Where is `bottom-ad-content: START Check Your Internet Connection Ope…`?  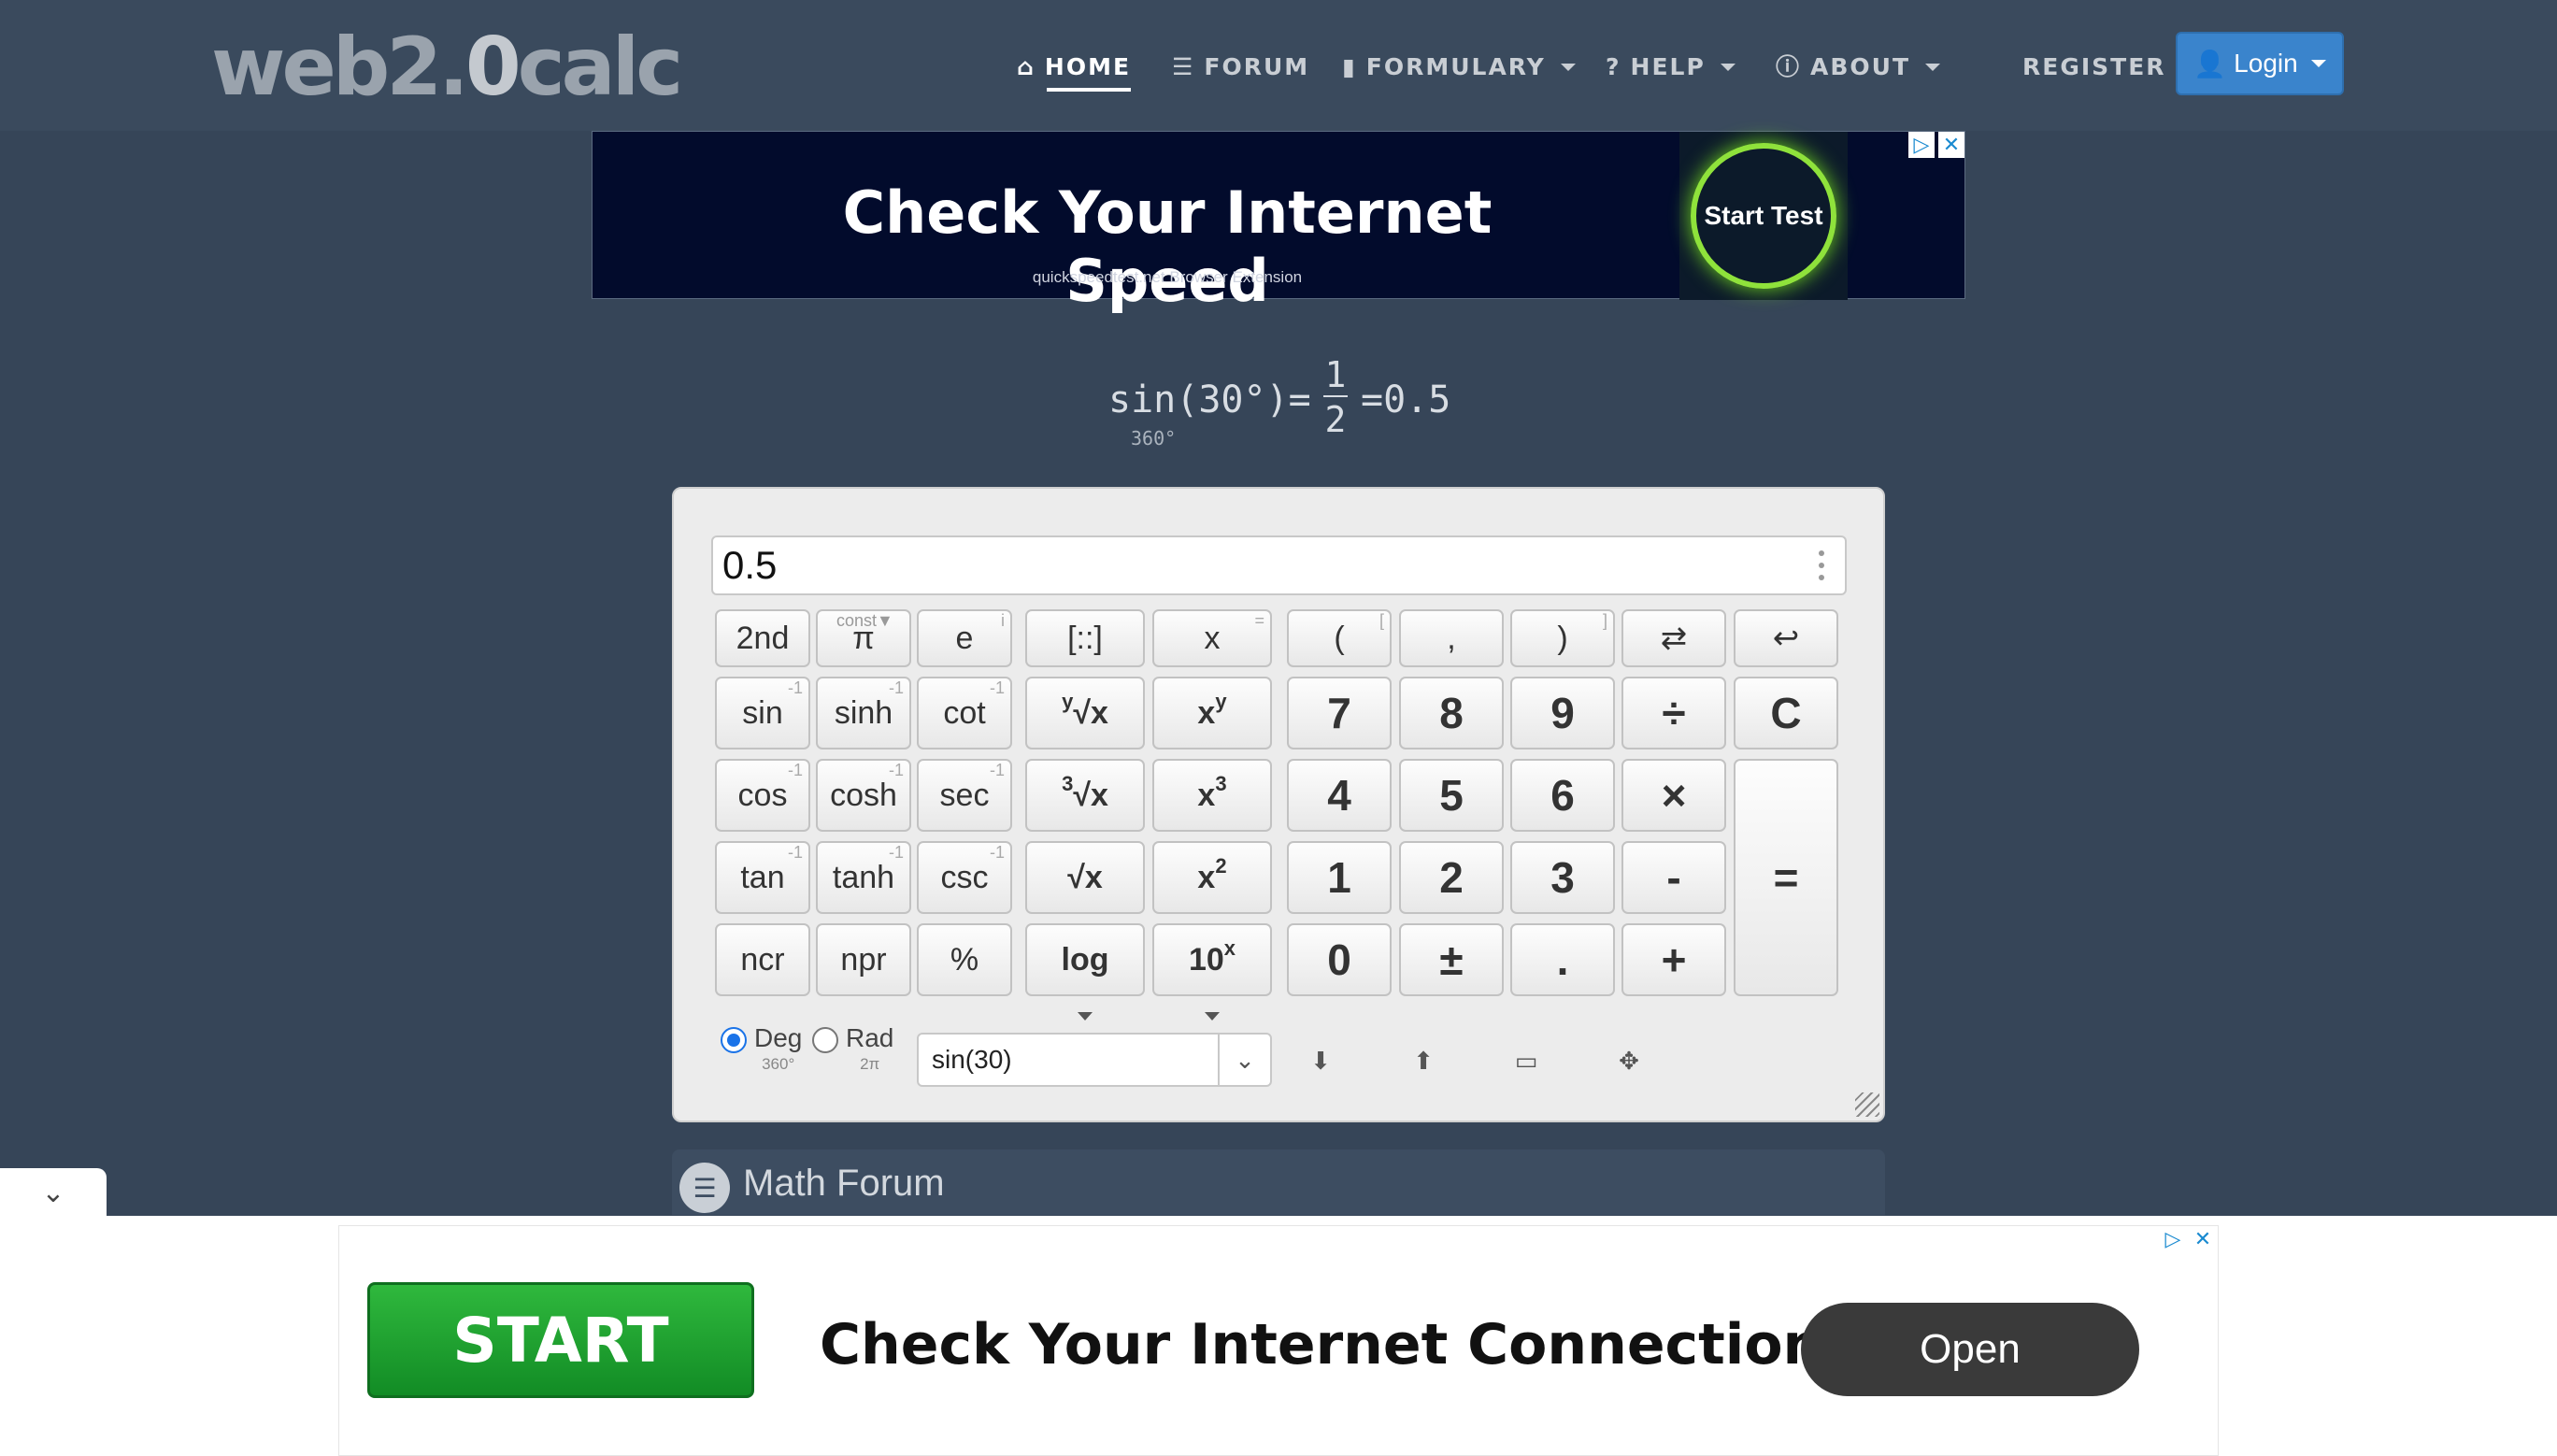 bottom-ad-content: START Check Your Internet Connection Ope… is located at coordinates (1278, 1340).